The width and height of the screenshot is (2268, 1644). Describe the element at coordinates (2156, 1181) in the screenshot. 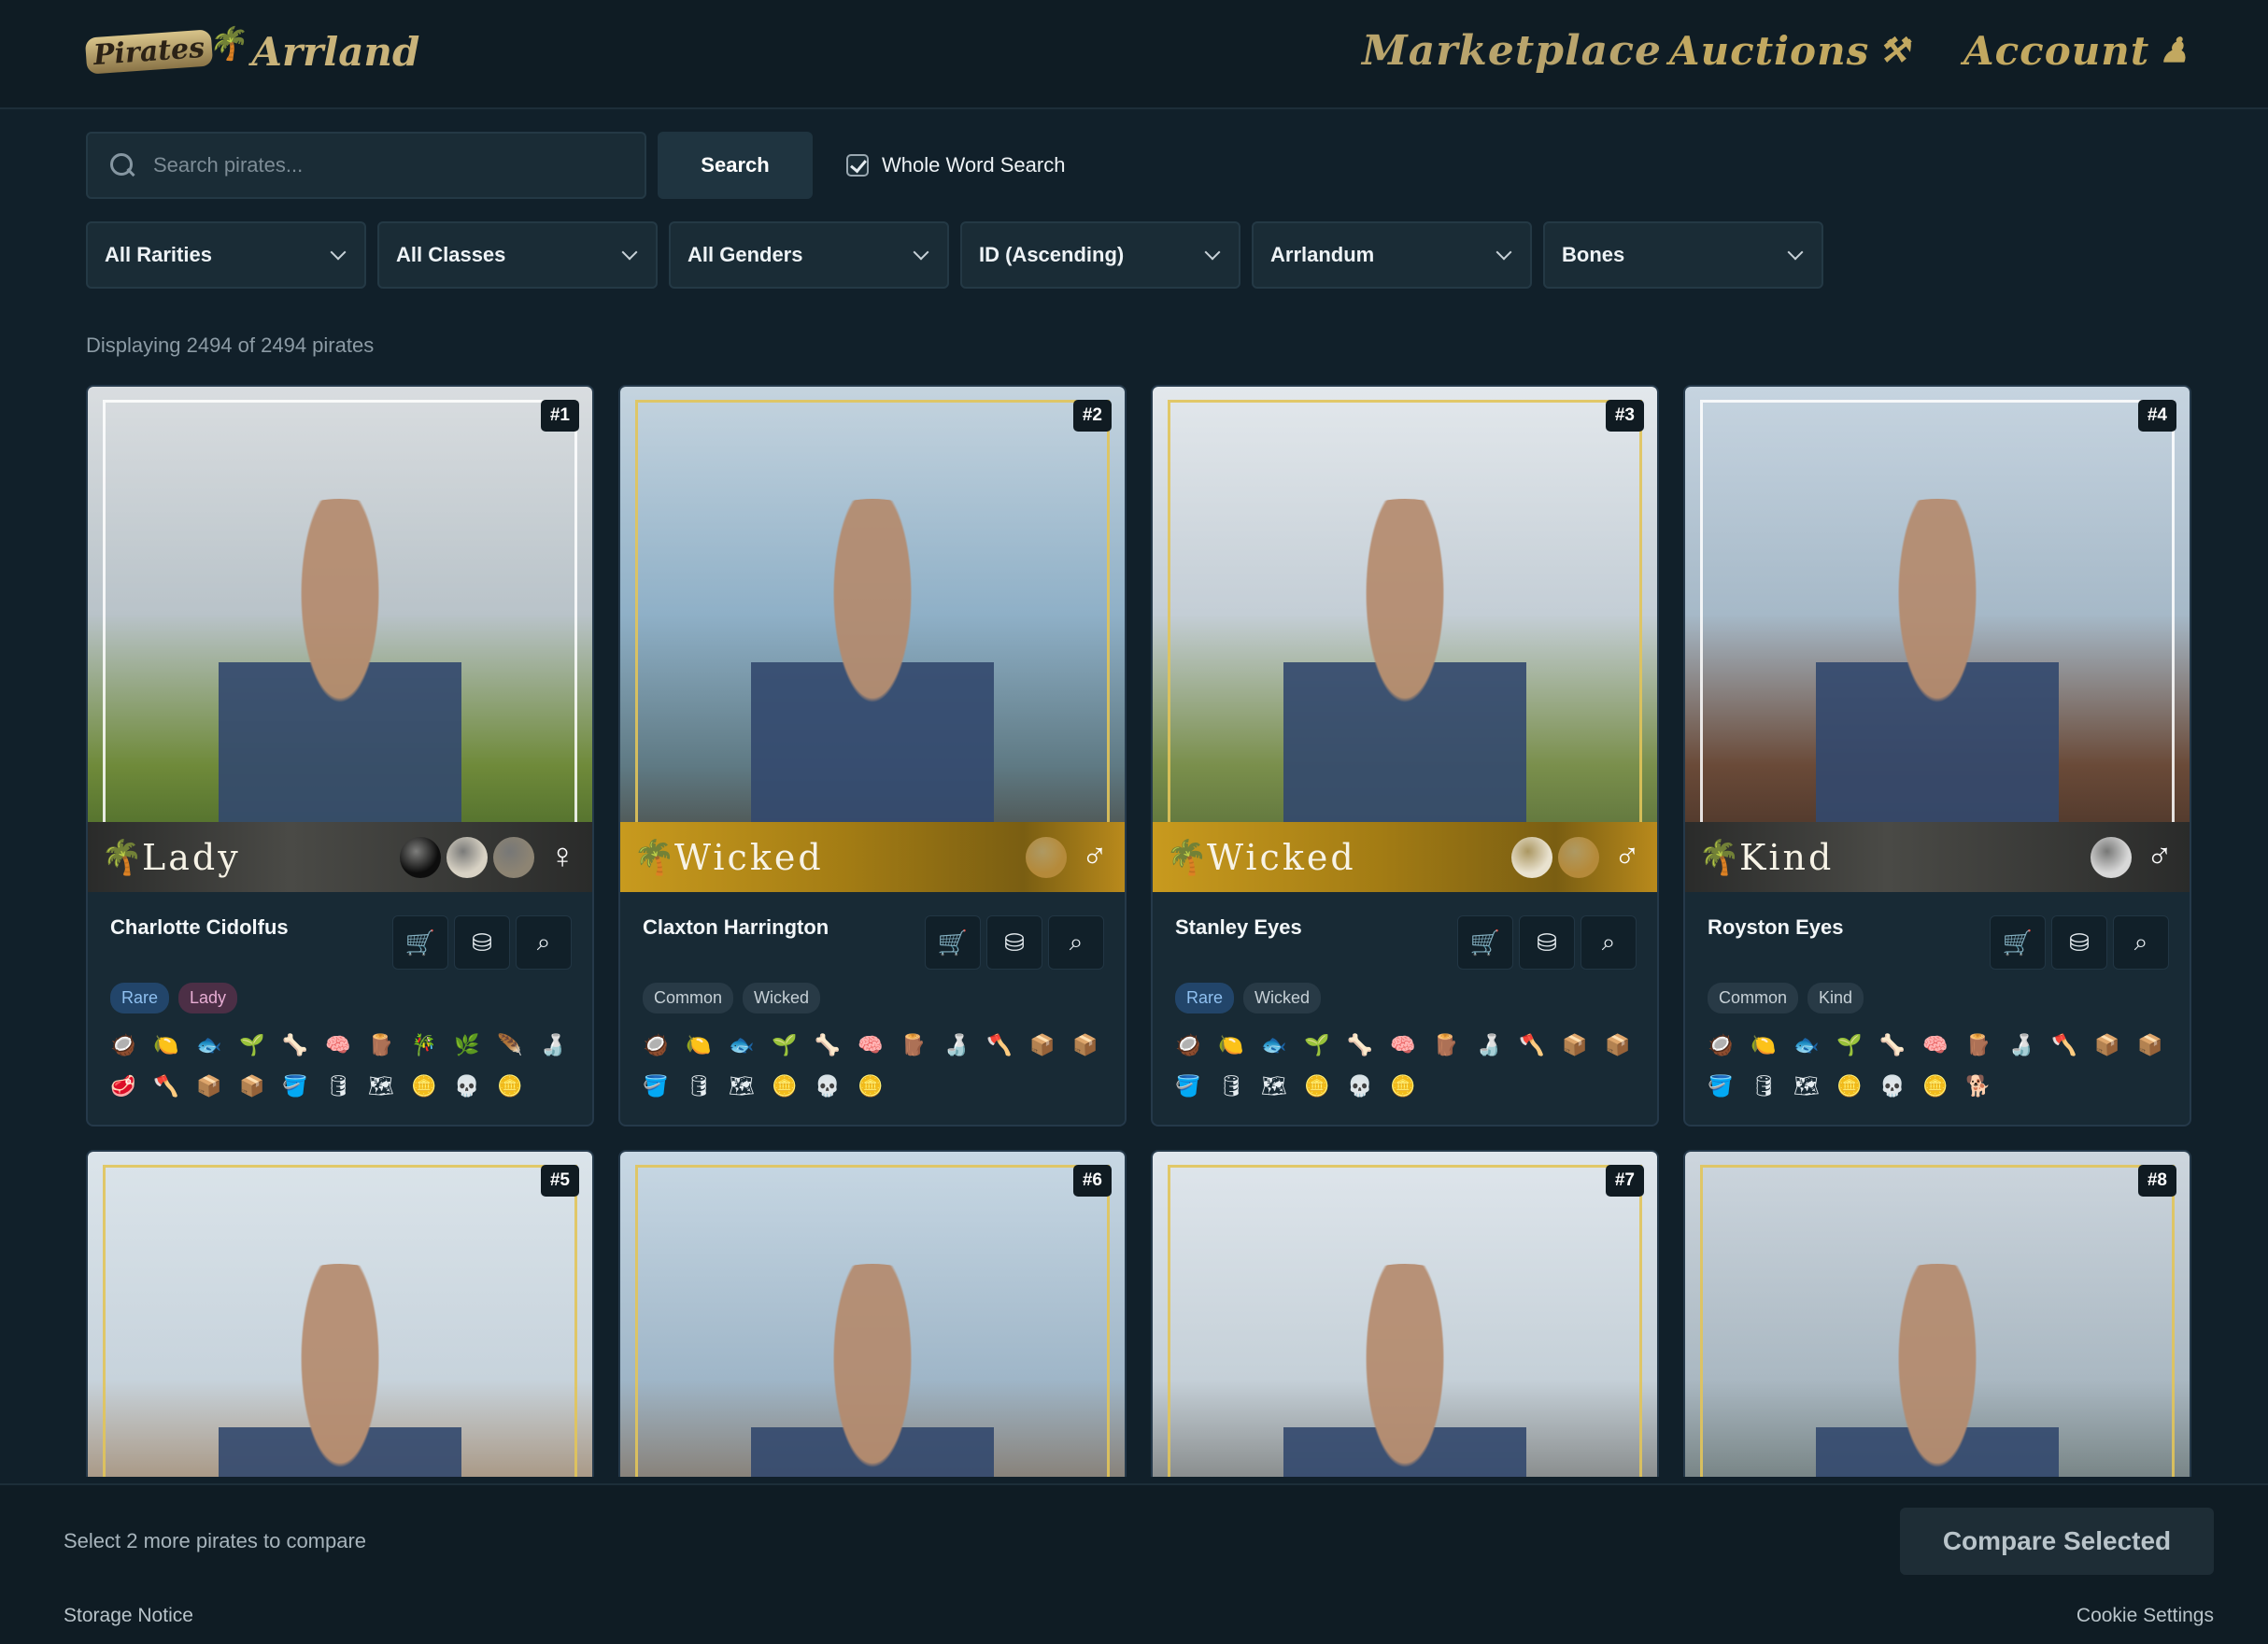

I see `pirate-id-badge: #8` at that location.